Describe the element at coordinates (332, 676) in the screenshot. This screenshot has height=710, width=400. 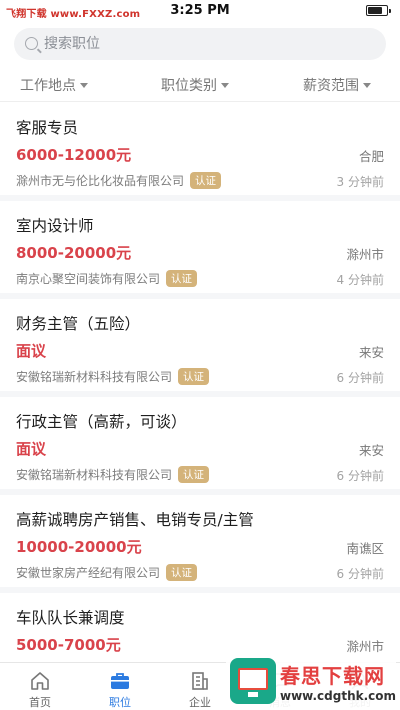
I see `watermark-title: 春思下载网` at that location.